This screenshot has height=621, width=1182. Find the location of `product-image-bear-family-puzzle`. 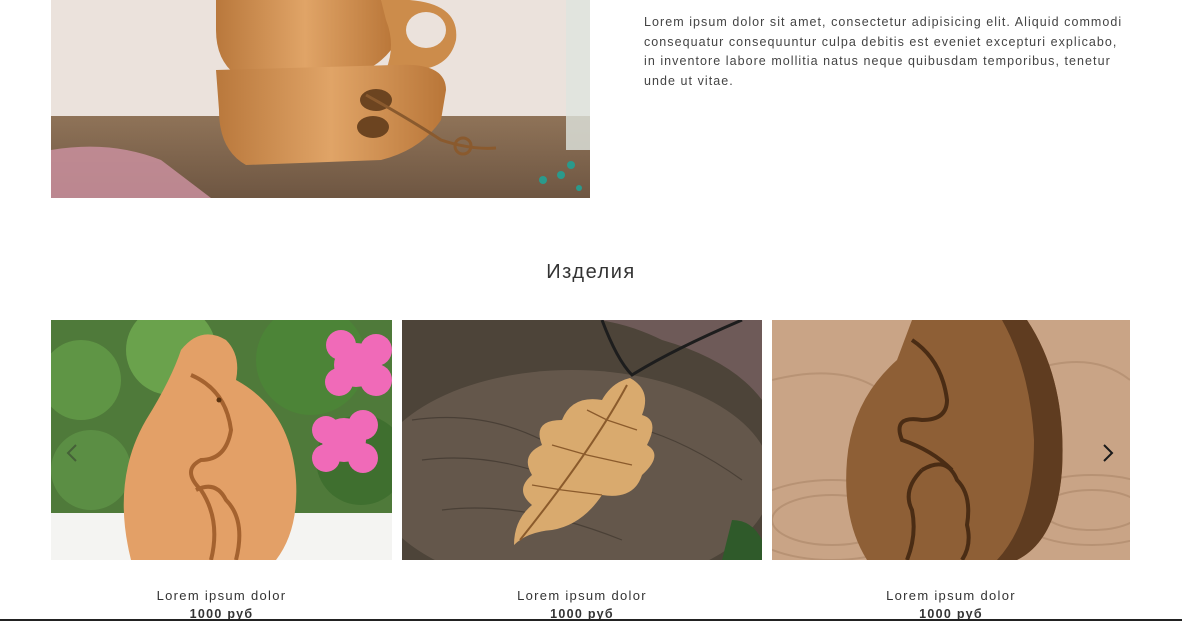

product-image-bear-family-puzzle is located at coordinates (951, 440).